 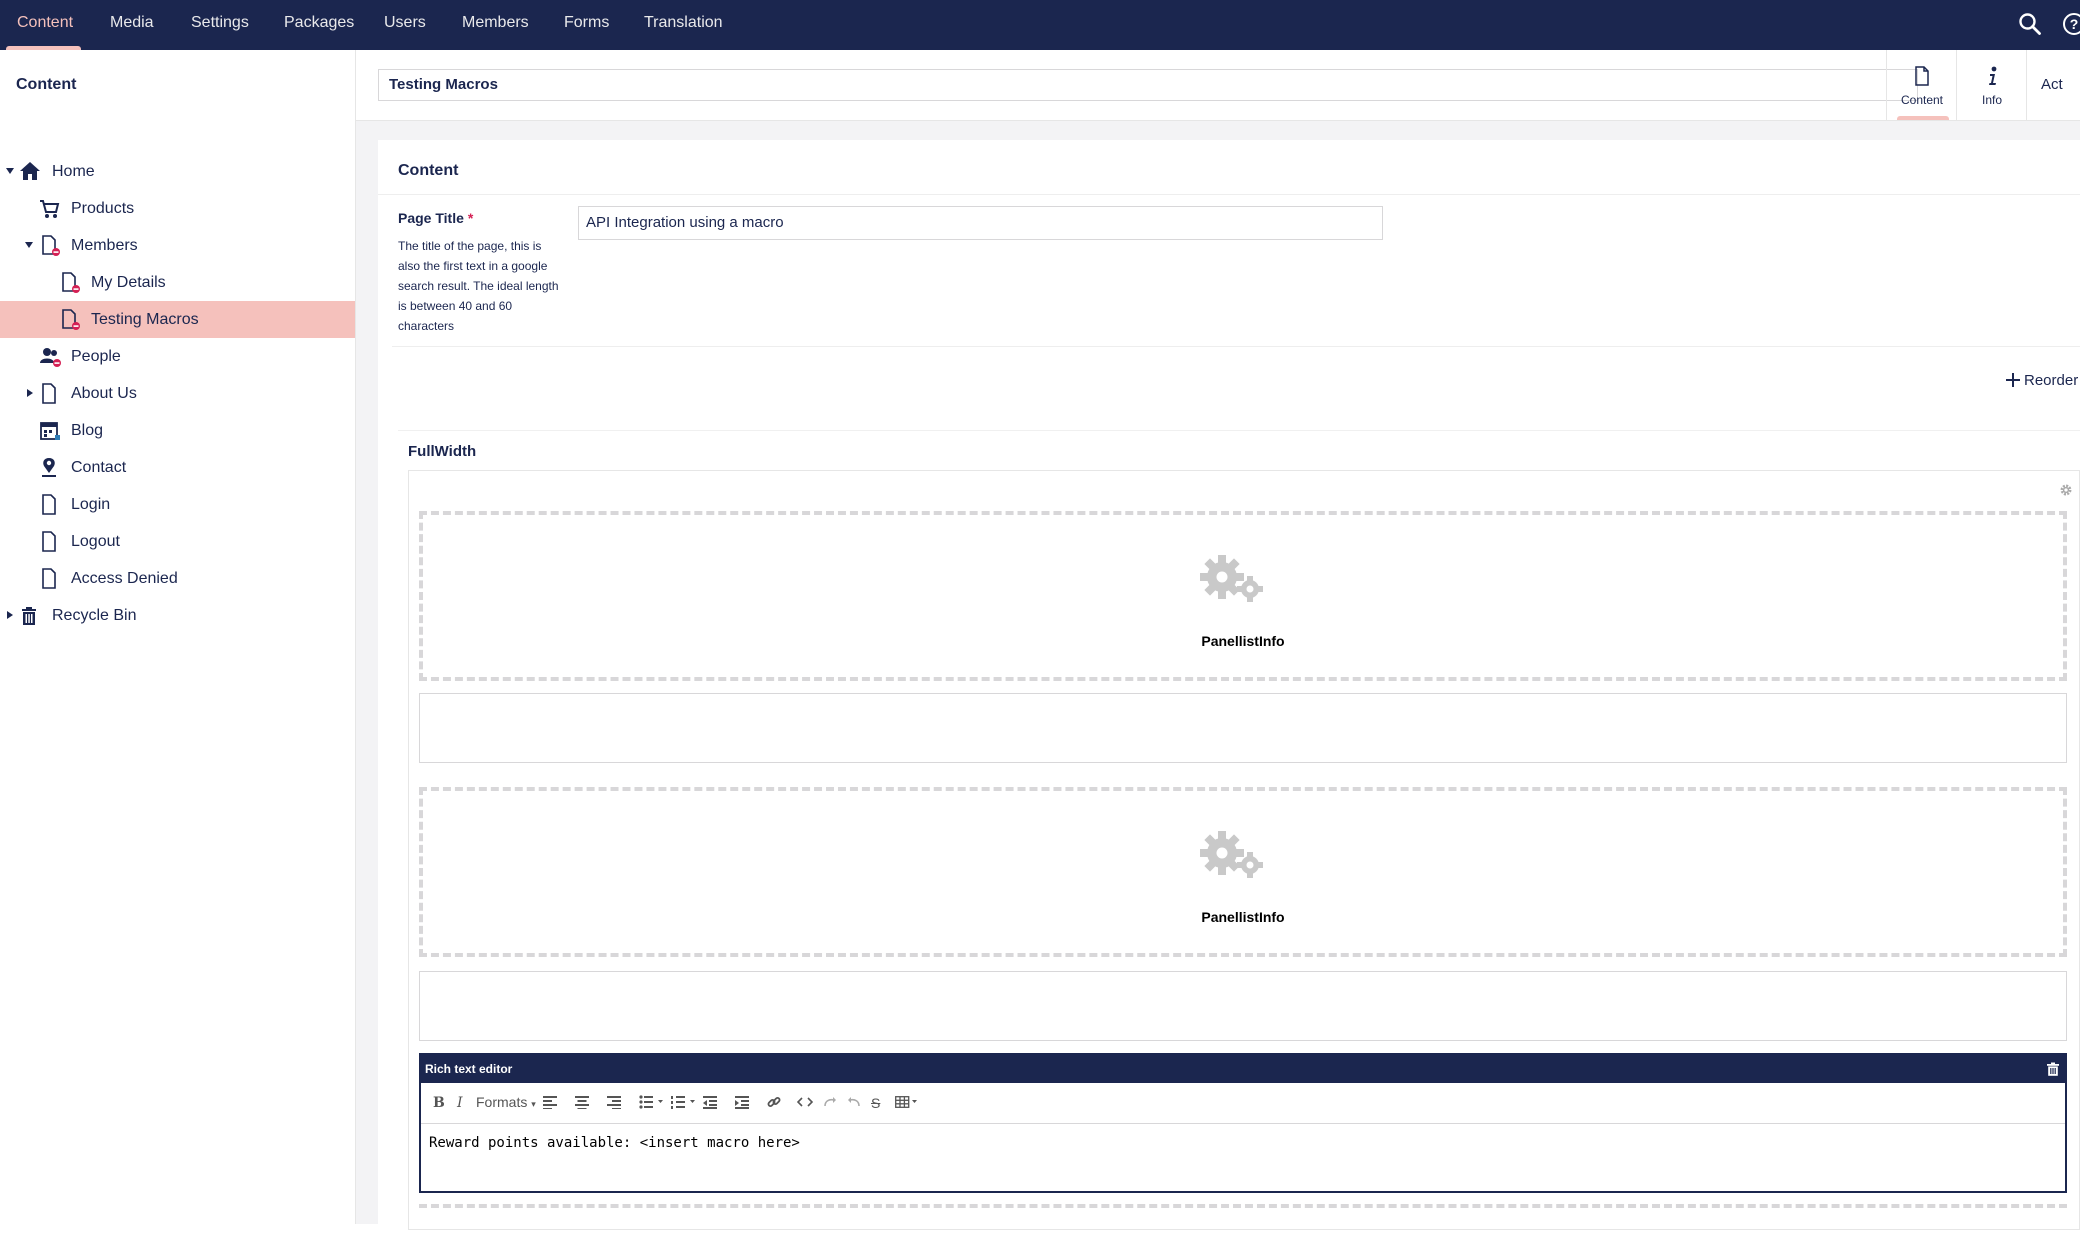 I want to click on nav-forms: Forms, so click(x=586, y=25).